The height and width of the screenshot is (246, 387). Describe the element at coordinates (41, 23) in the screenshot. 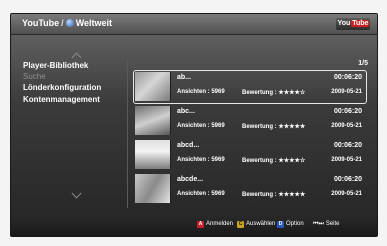

I see `app-name: YouTube` at that location.